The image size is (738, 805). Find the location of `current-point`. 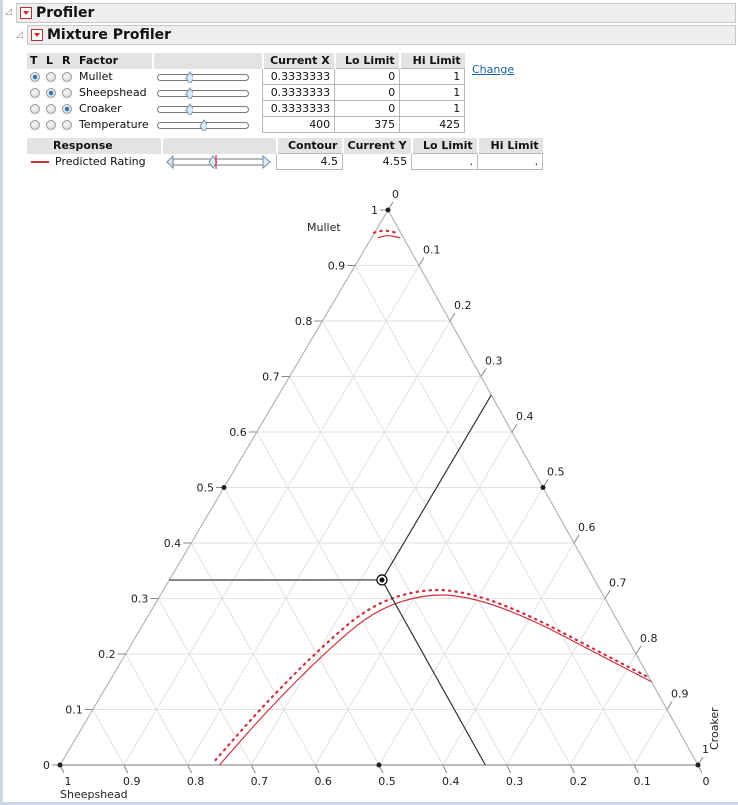

current-point is located at coordinates (382, 580).